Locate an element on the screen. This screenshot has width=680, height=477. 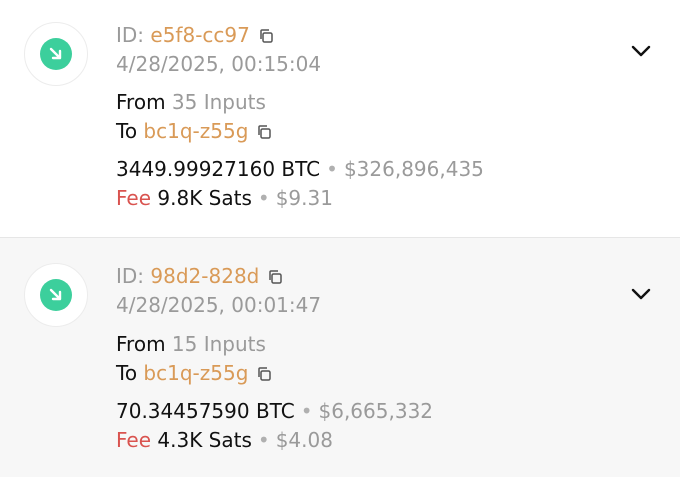
from-inputs: 35 Inputs is located at coordinates (219, 102).